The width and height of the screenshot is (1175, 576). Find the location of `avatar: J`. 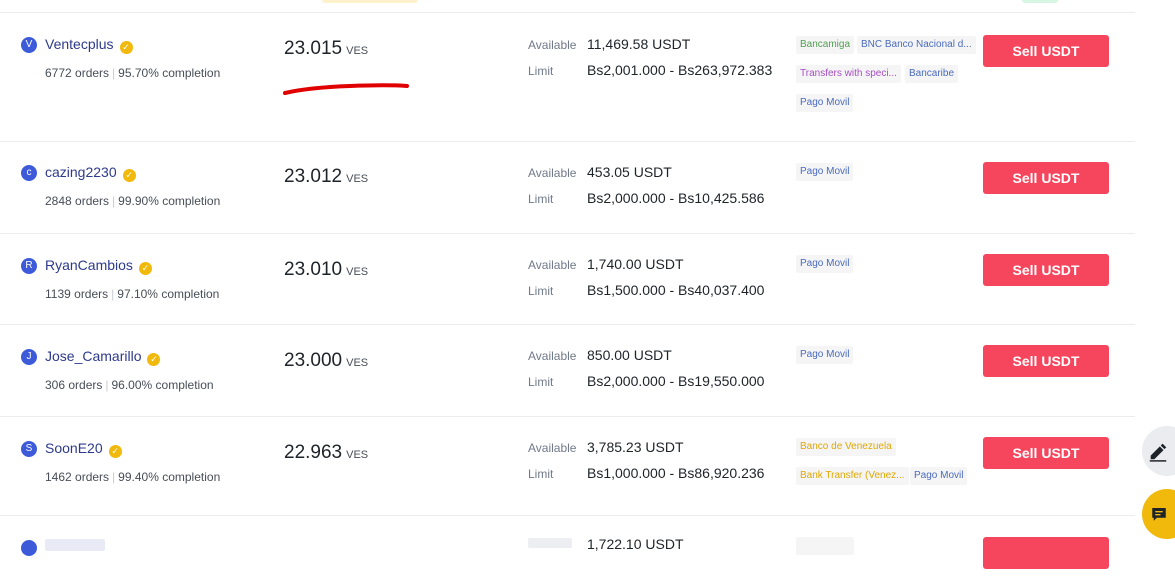

avatar: J is located at coordinates (29, 357).